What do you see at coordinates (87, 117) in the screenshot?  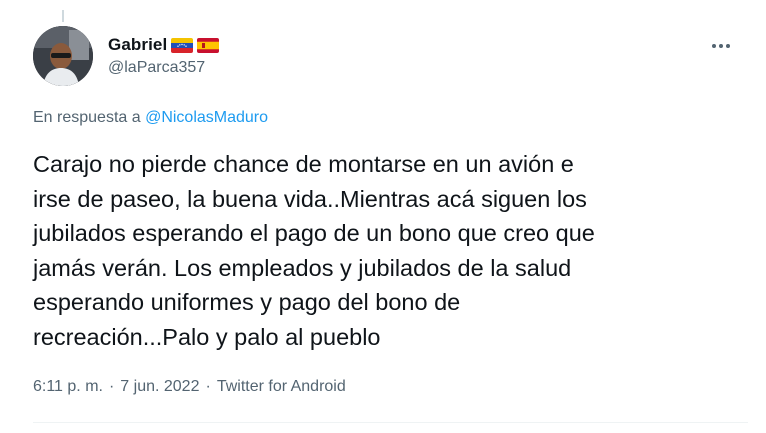 I see `reply-prefix: En respuesta a` at bounding box center [87, 117].